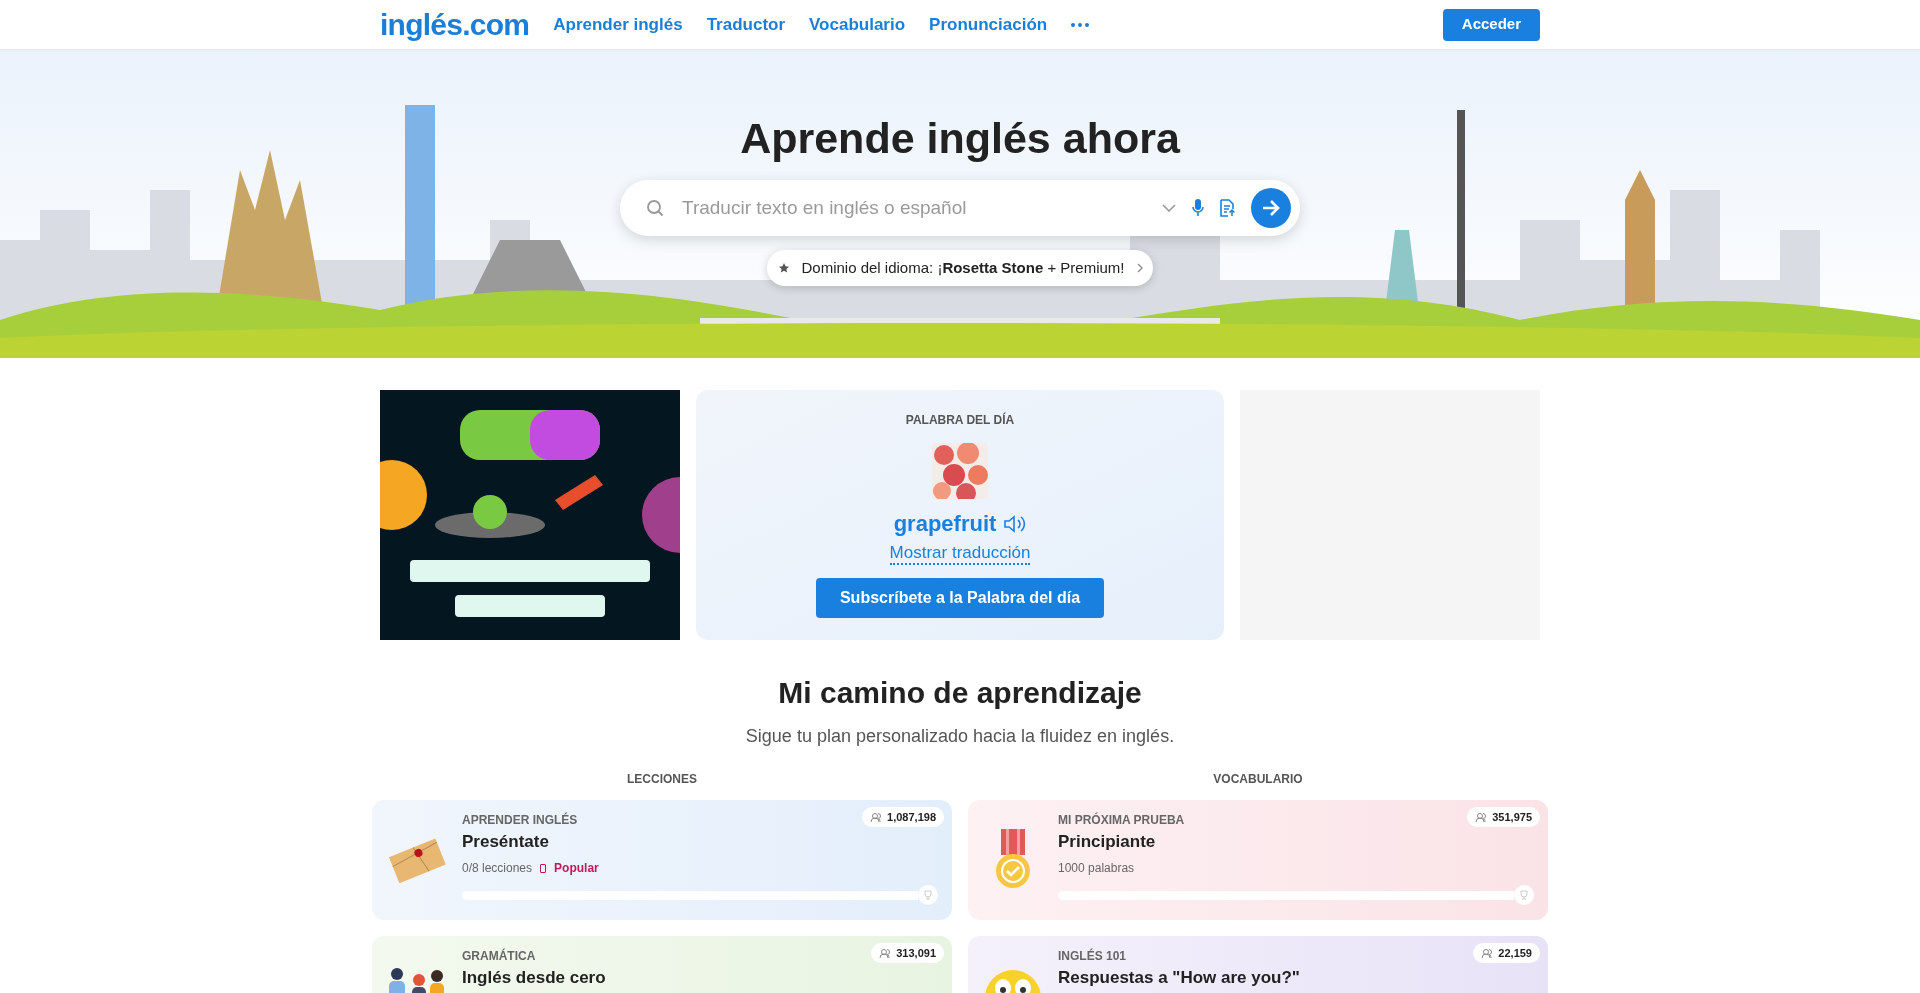 The image size is (1920, 993). Describe the element at coordinates (1121, 820) in the screenshot. I see `card-category: MI PRÓXIMA PRUEBA` at that location.